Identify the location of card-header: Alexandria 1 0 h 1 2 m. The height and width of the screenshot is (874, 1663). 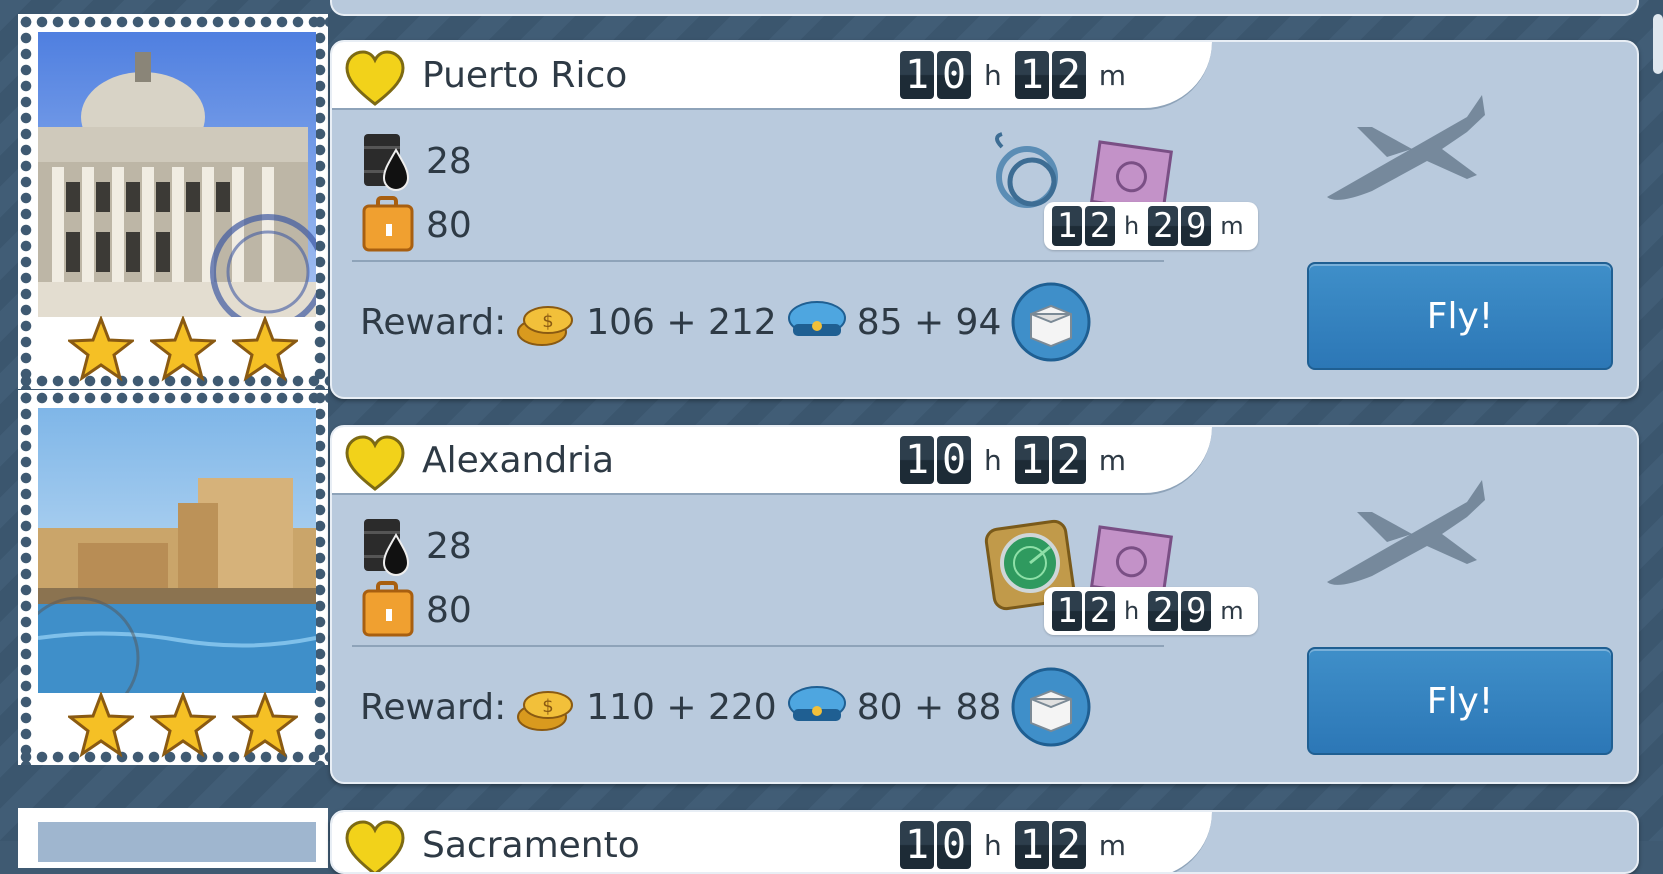
(772, 461).